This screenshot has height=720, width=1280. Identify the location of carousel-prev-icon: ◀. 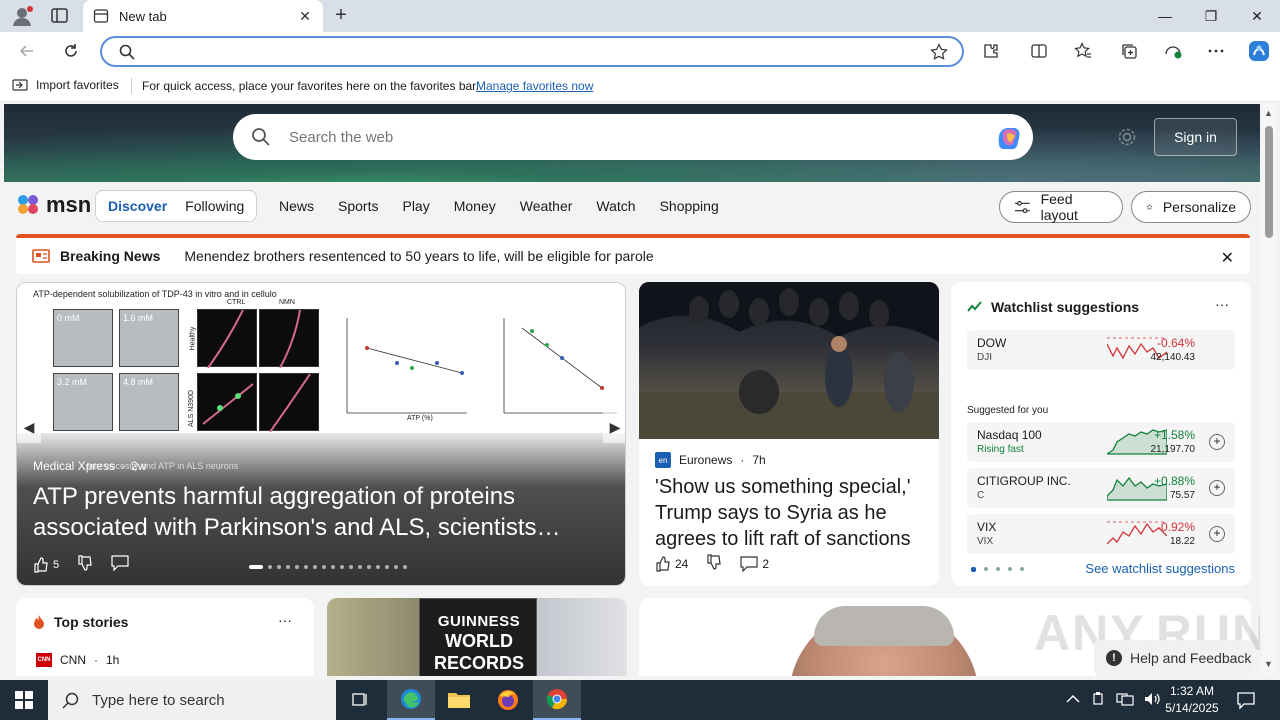
(29, 427).